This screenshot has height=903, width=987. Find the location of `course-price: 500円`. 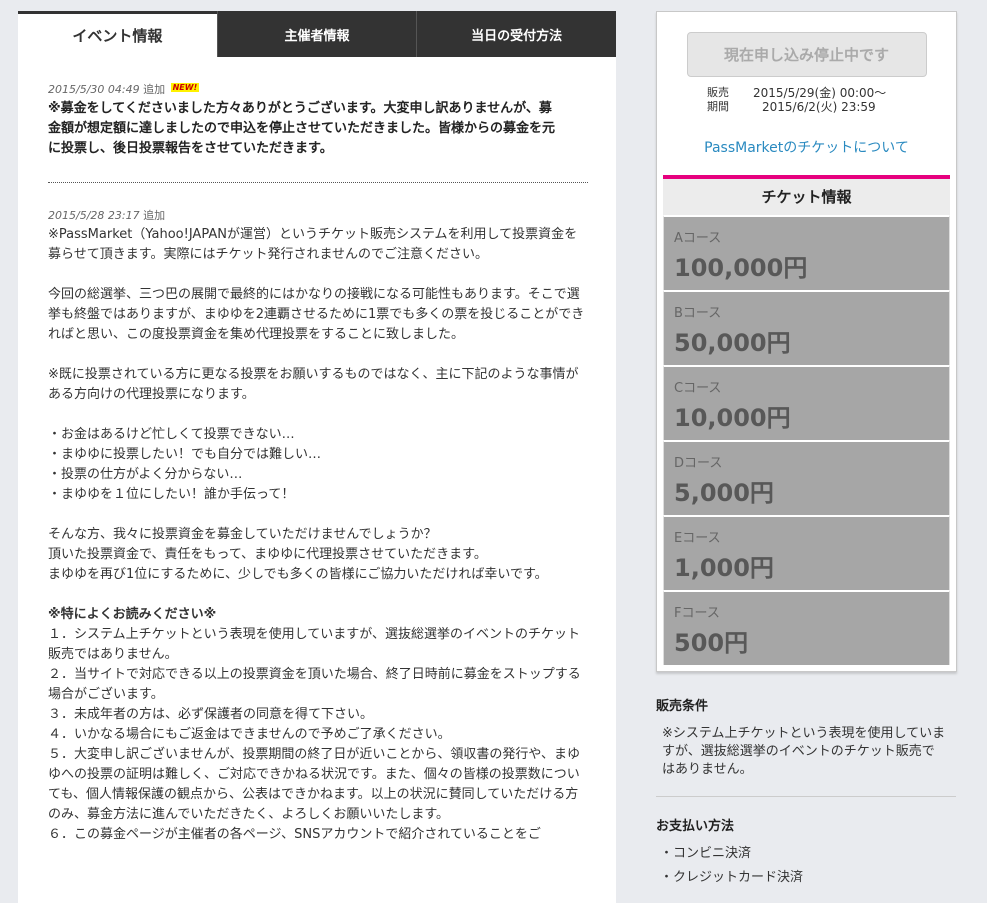

course-price: 500円 is located at coordinates (711, 643).